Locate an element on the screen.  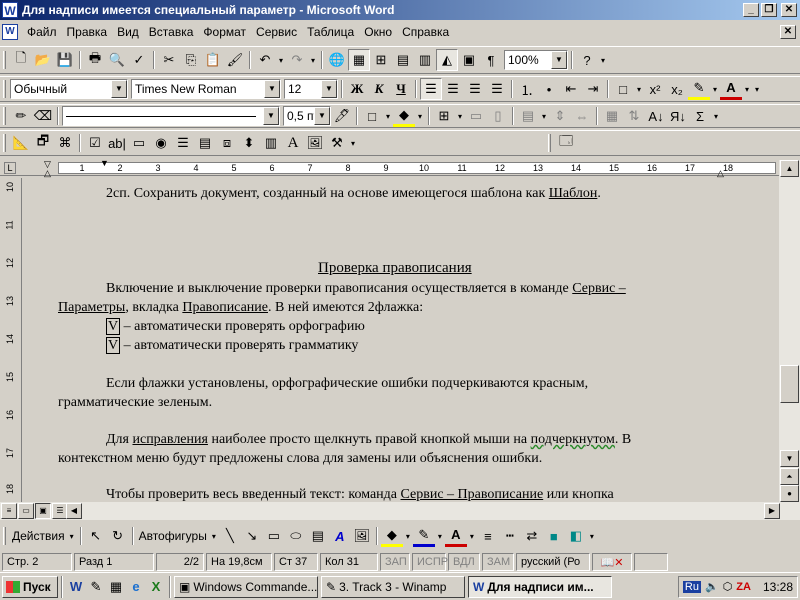
menu-format: Формат is located at coordinates (224, 32).